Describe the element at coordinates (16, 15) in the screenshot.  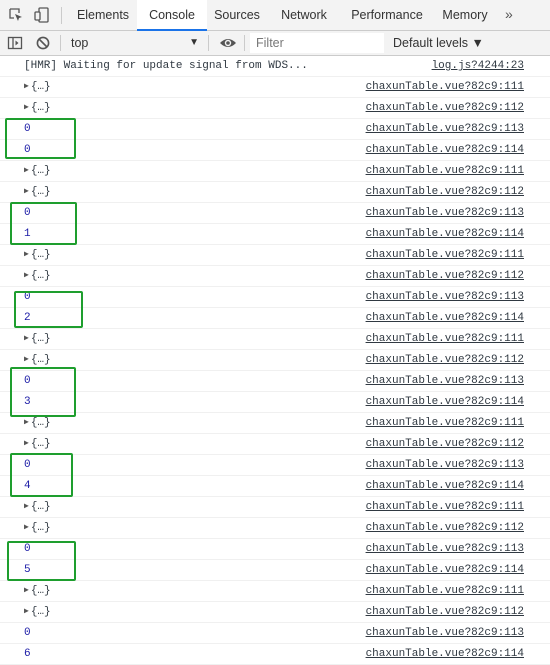
I see `inspect-element-icon` at that location.